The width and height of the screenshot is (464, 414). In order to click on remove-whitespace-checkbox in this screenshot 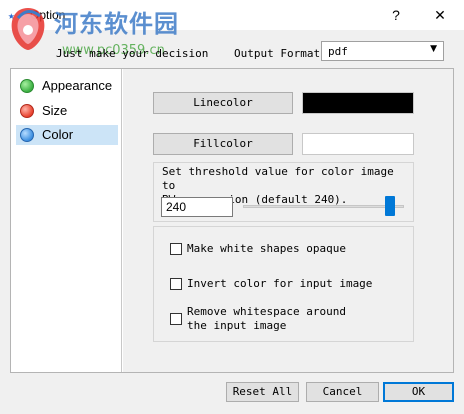, I will do `click(176, 319)`.